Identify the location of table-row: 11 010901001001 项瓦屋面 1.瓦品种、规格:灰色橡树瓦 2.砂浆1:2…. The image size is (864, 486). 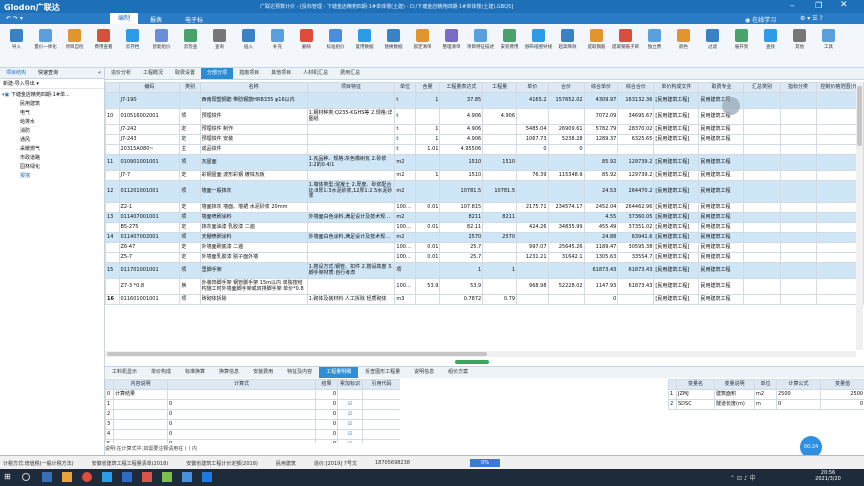
(484, 162).